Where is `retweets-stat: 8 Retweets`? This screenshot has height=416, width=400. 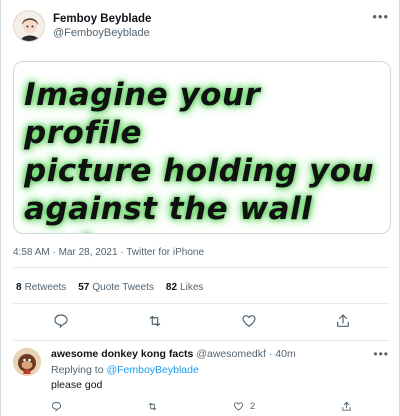 retweets-stat: 8 Retweets is located at coordinates (41, 287).